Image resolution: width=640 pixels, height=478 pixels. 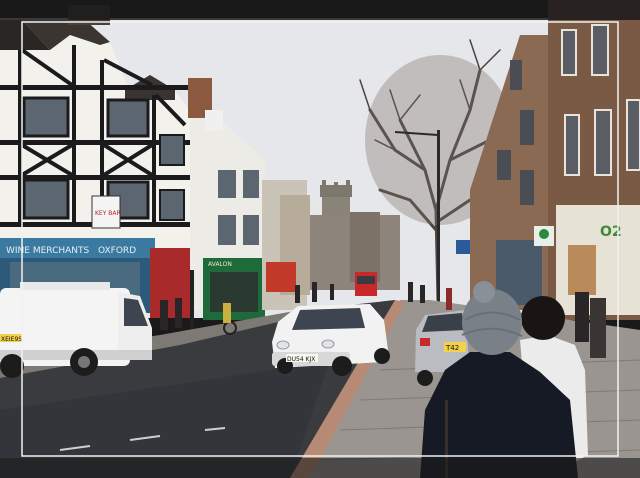 I want to click on hatchback-plate-text: DU54 KJX, so click(x=301, y=359).